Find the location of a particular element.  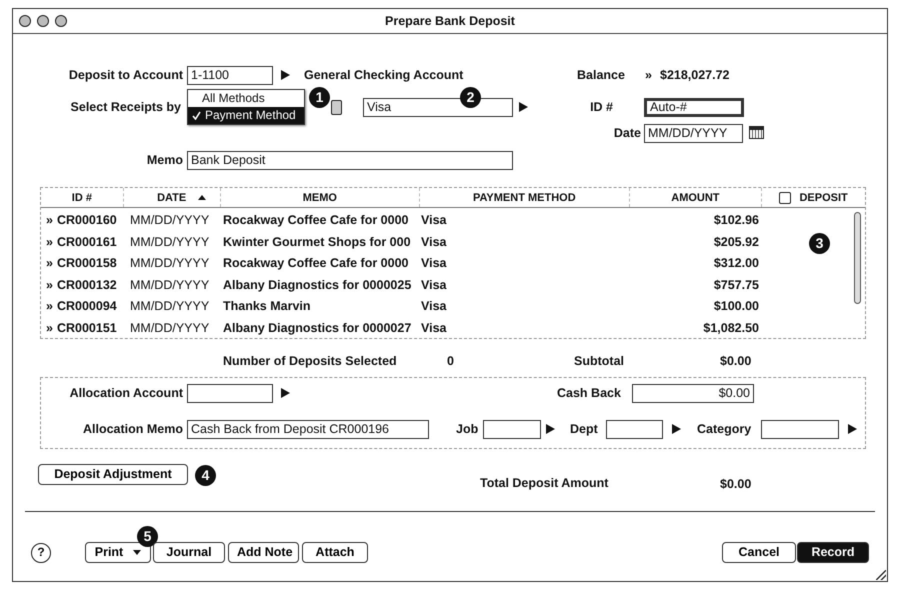

table-cell-text: Thanks Marvin is located at coordinates (267, 307).